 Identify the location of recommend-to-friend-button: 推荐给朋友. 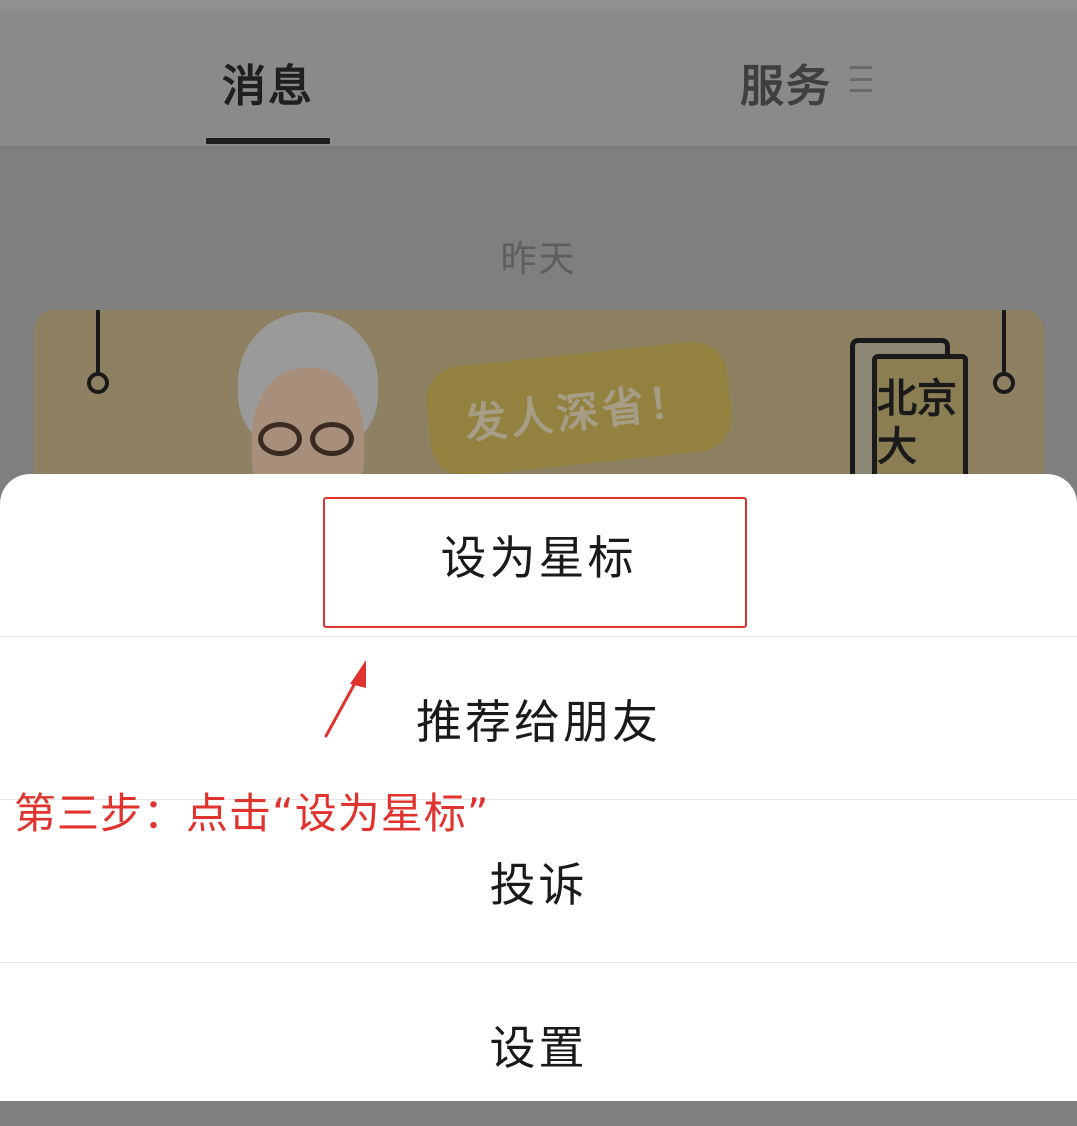
(538, 719).